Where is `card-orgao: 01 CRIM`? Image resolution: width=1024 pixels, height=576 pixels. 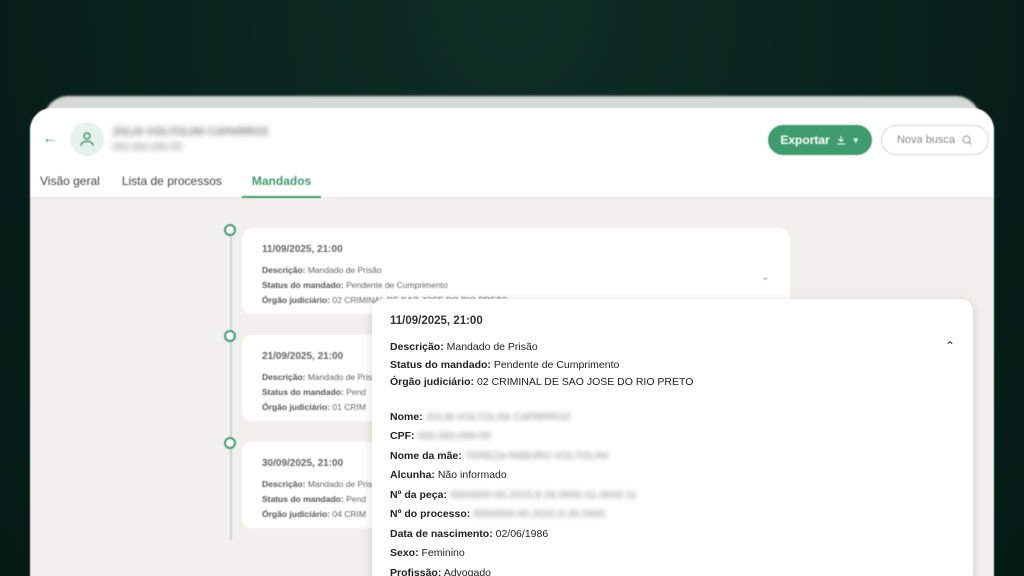
card-orgao: 01 CRIM is located at coordinates (349, 407).